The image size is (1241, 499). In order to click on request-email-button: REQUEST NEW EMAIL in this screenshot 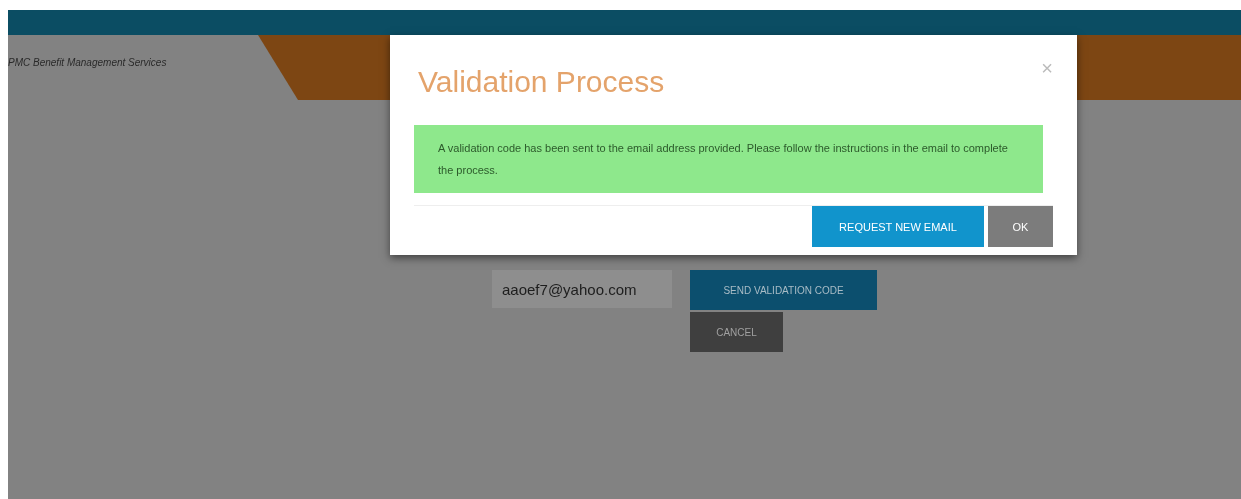, I will do `click(898, 226)`.